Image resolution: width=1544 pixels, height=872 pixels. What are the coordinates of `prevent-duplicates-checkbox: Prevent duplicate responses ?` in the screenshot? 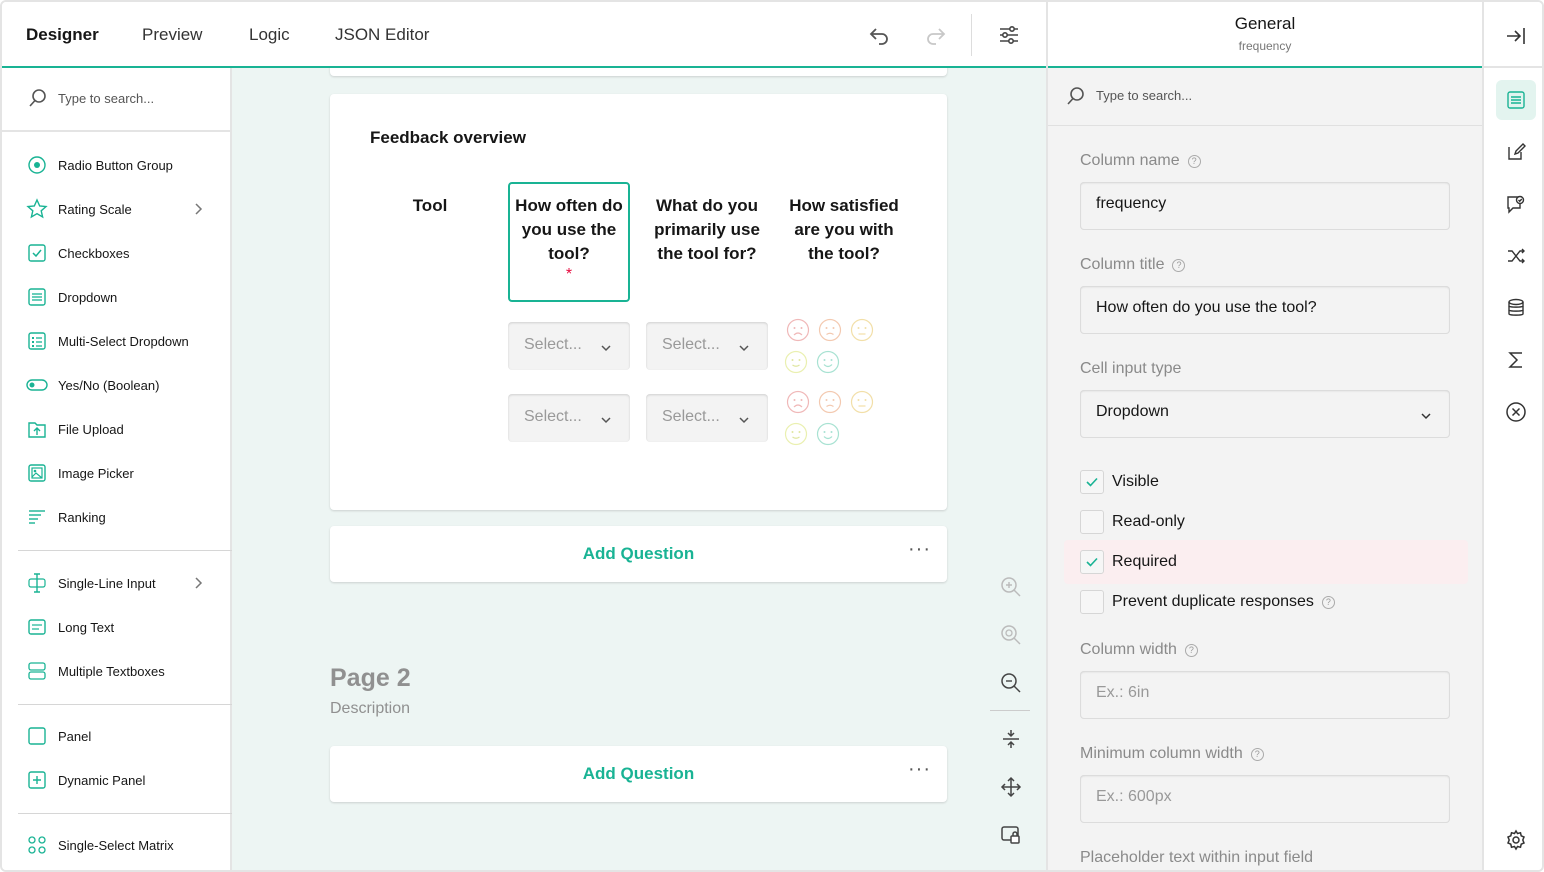 It's located at (1207, 602).